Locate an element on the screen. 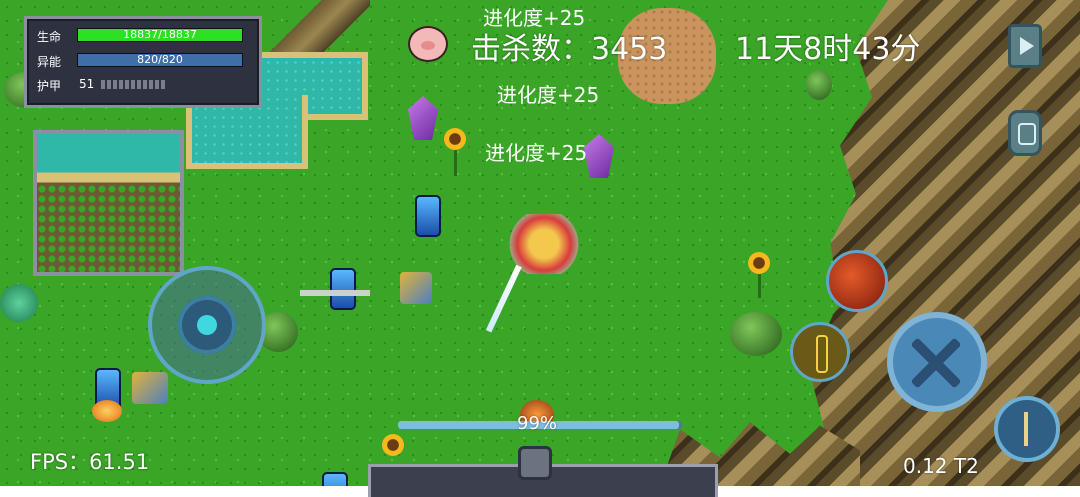 This screenshot has height=497, width=1080. attack-button is located at coordinates (937, 362).